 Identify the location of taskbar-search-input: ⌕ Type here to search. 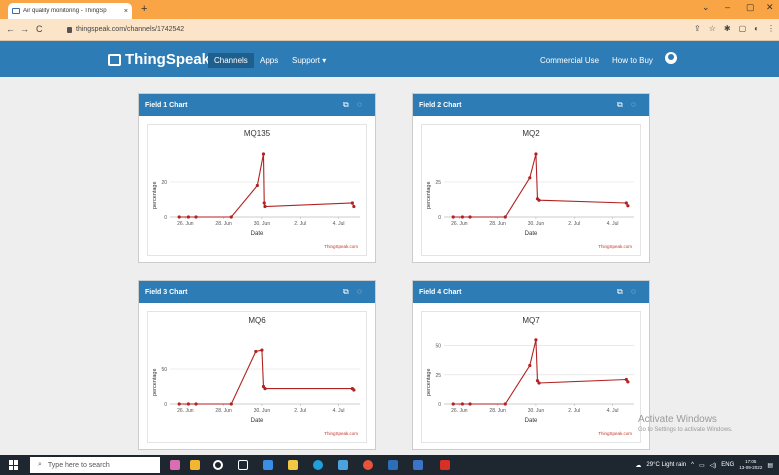
(95, 465).